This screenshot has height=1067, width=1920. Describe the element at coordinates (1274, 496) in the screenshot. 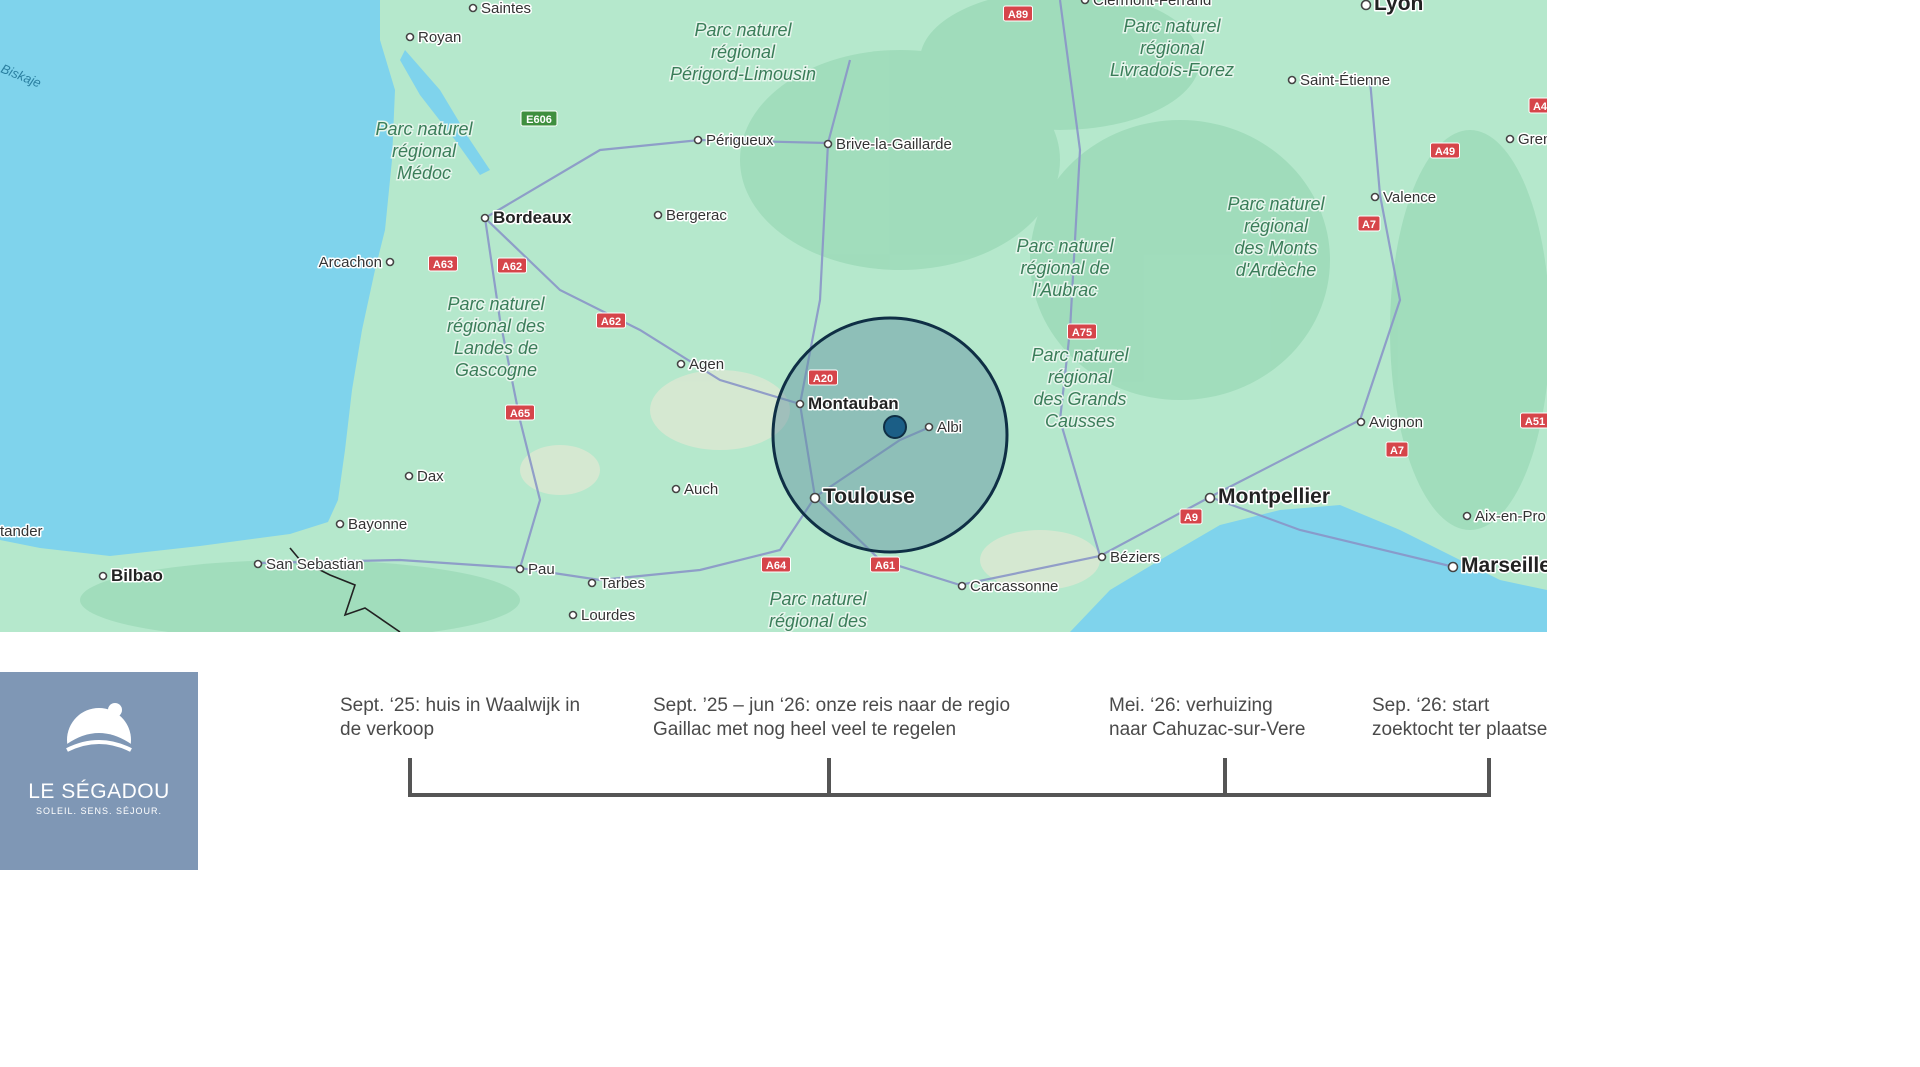

I see `city-label: Montpellier` at that location.